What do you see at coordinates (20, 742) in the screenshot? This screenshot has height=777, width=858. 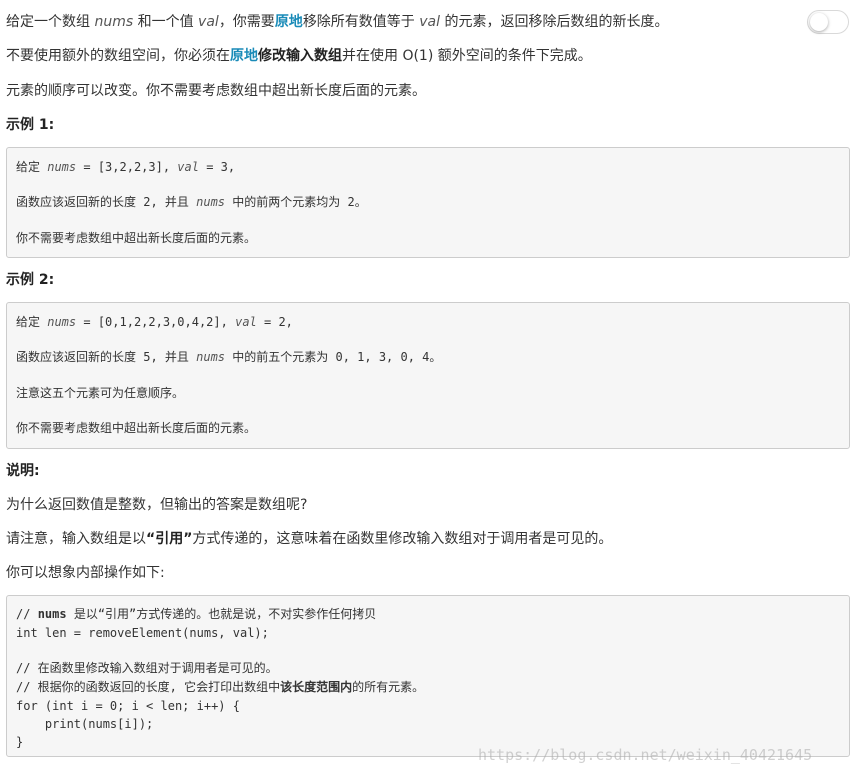 I see `code-line-7: }` at bounding box center [20, 742].